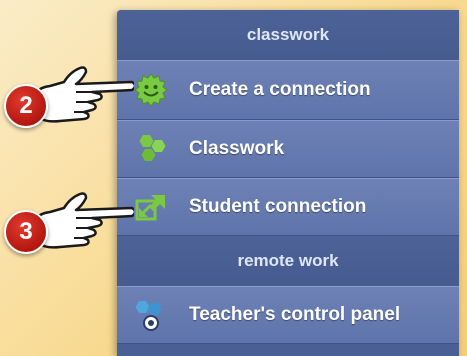 The image size is (467, 356). What do you see at coordinates (288, 149) in the screenshot?
I see `menu-item-classwork: Classwork` at bounding box center [288, 149].